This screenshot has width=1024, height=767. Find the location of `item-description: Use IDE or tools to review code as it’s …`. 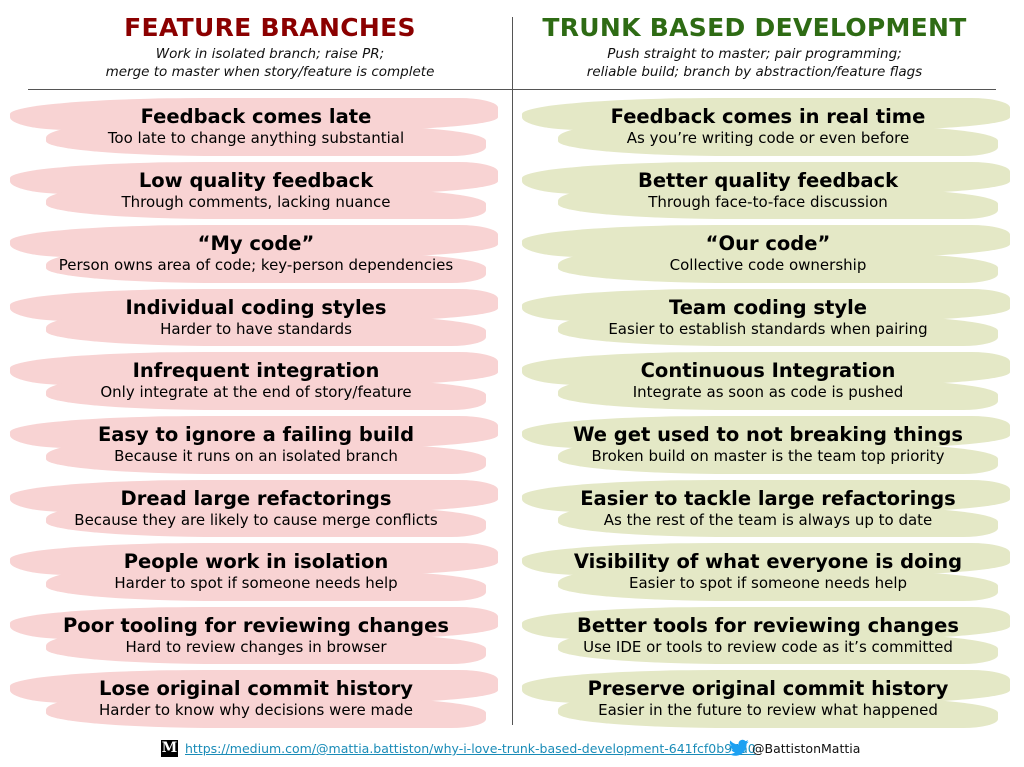

item-description: Use IDE or tools to review code as it’s … is located at coordinates (768, 646).